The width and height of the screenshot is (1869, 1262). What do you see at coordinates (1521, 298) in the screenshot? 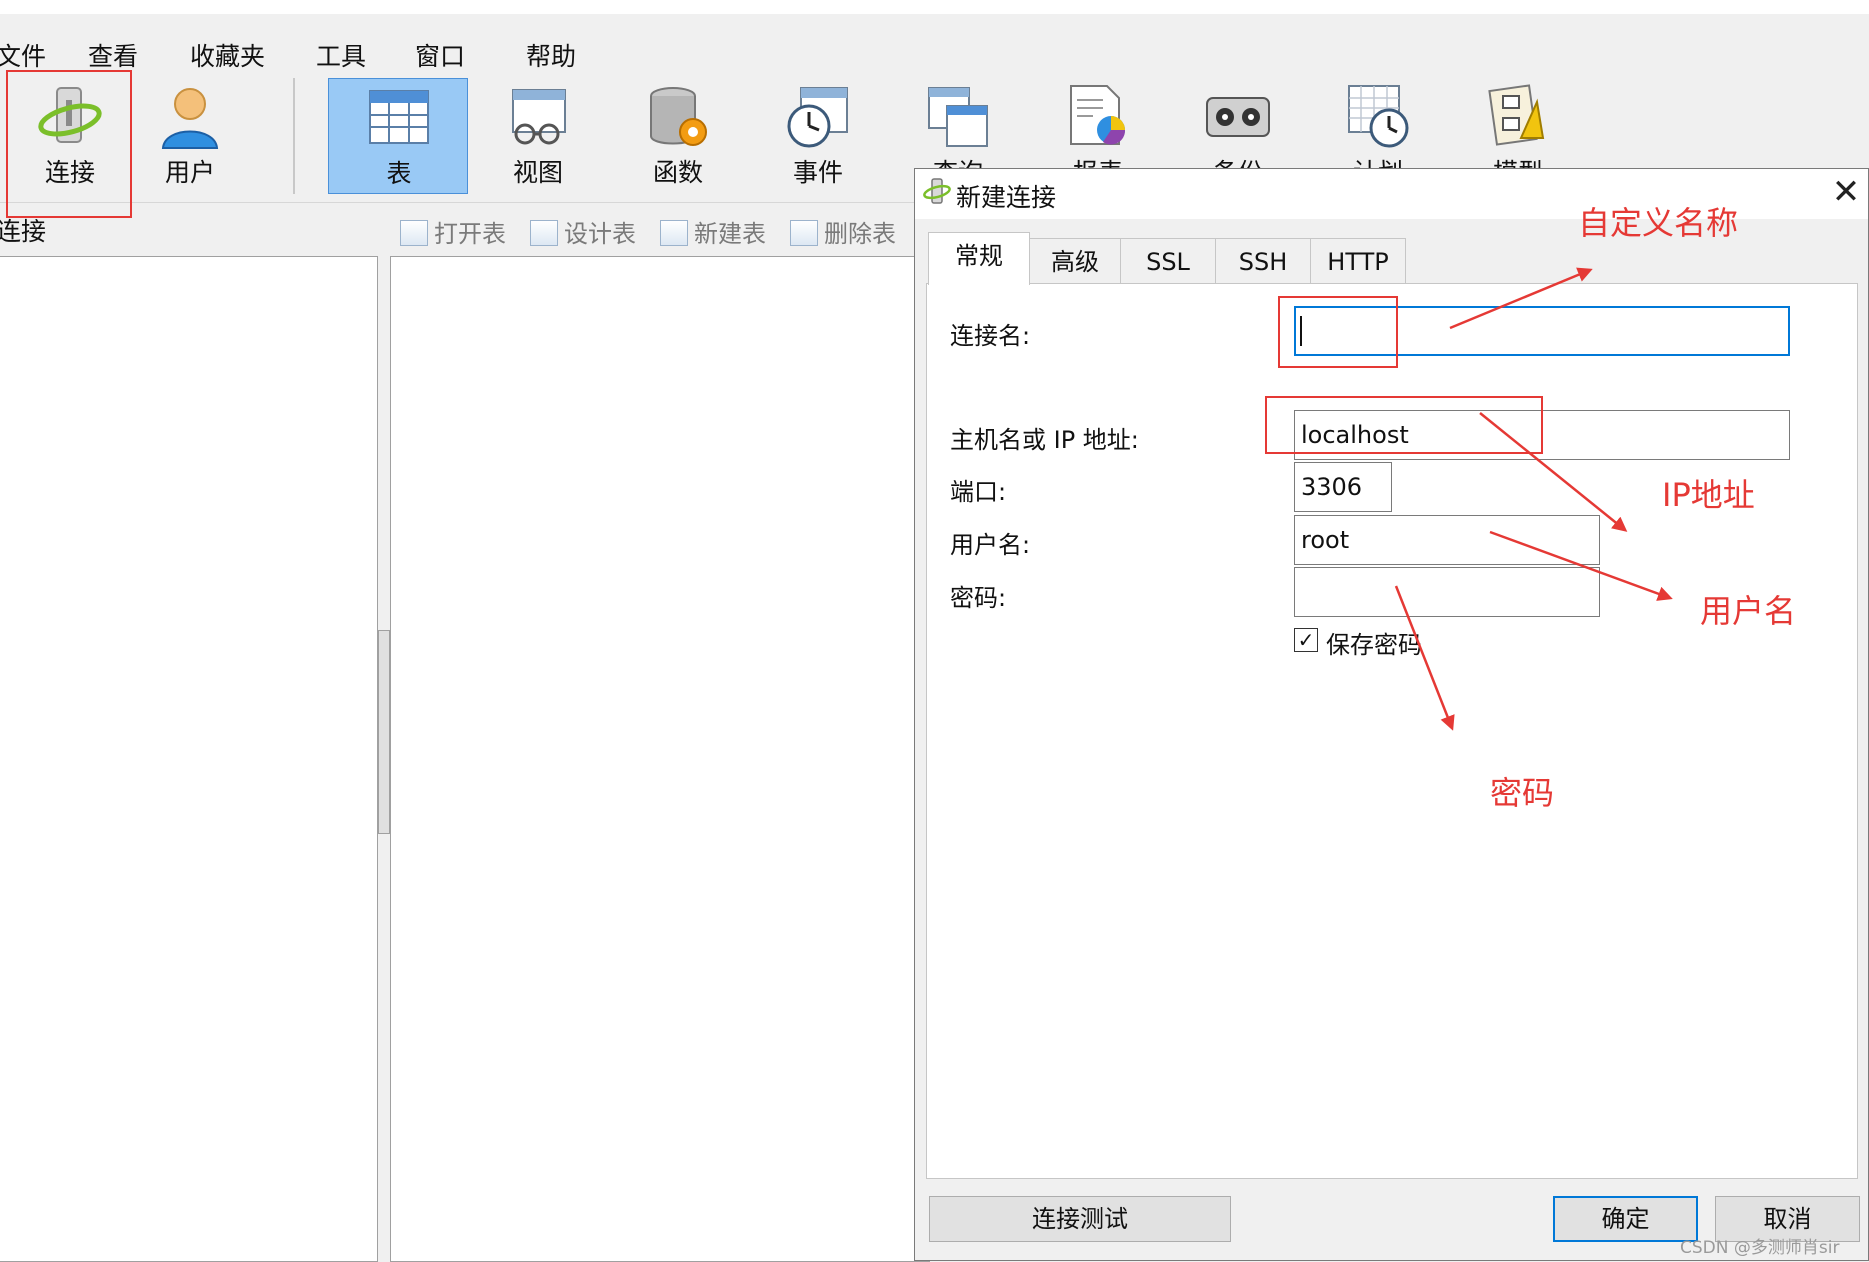
I see `arrow-custom-name` at bounding box center [1521, 298].